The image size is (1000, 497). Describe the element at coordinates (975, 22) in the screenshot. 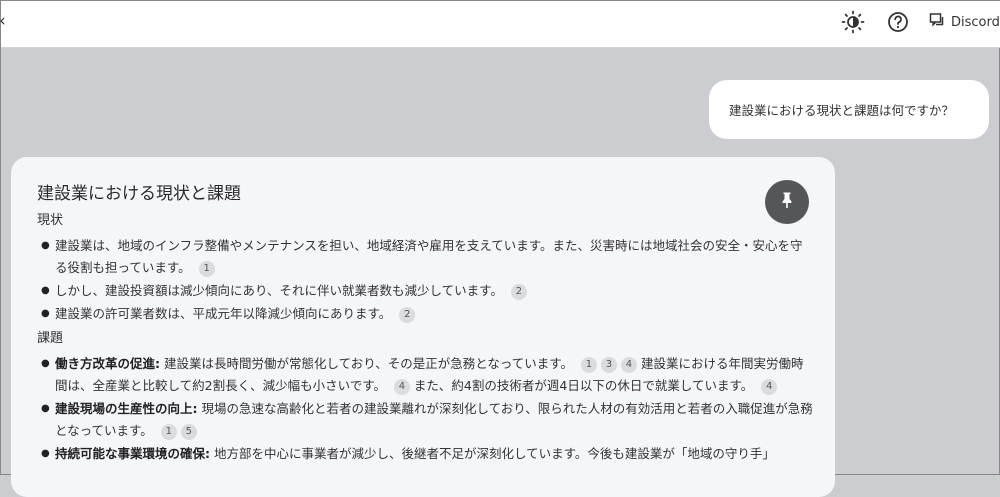

I see `discord-label: Discord` at that location.